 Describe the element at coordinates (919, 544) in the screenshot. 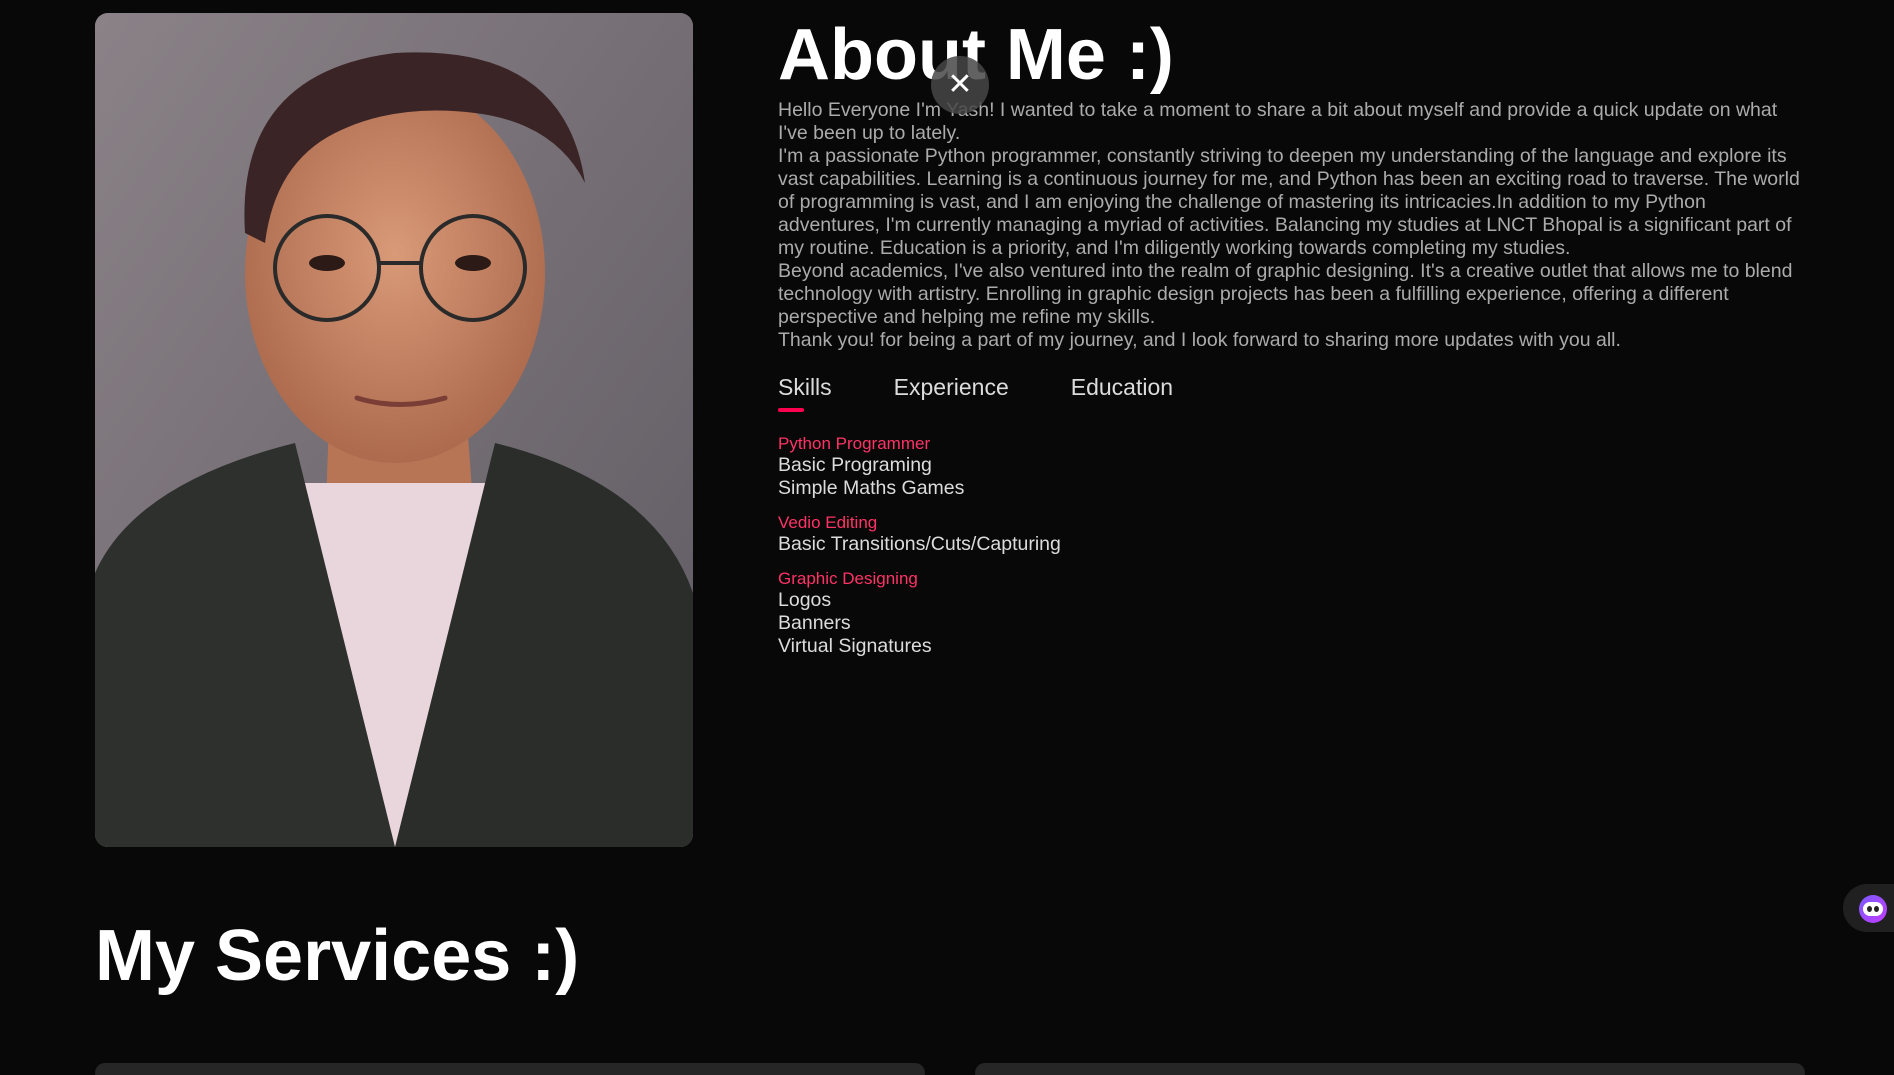

I see `skill-detail: Basic Transitions/Cuts/Capturing` at that location.